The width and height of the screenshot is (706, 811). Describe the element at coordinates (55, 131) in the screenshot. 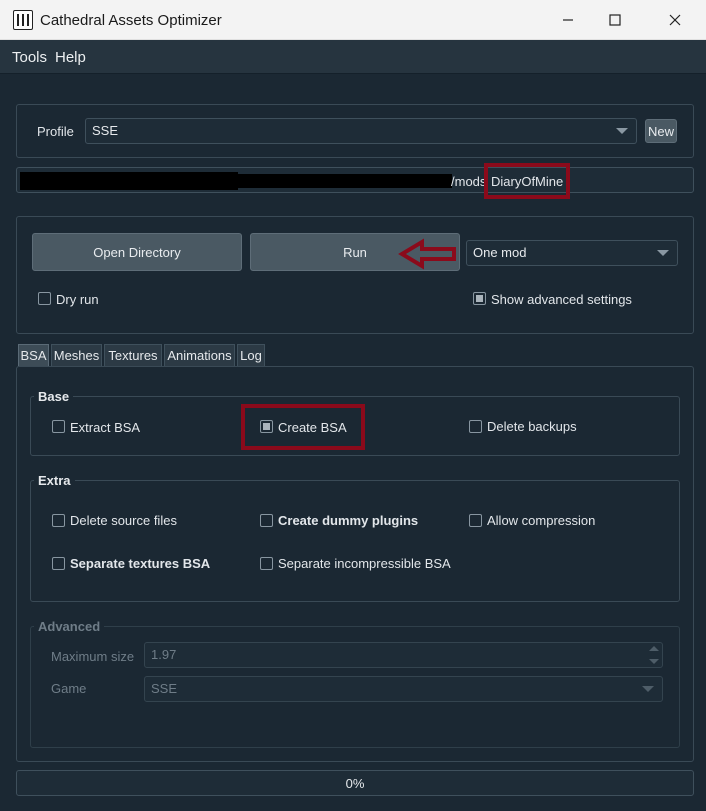

I see `profile-label: Profile` at that location.